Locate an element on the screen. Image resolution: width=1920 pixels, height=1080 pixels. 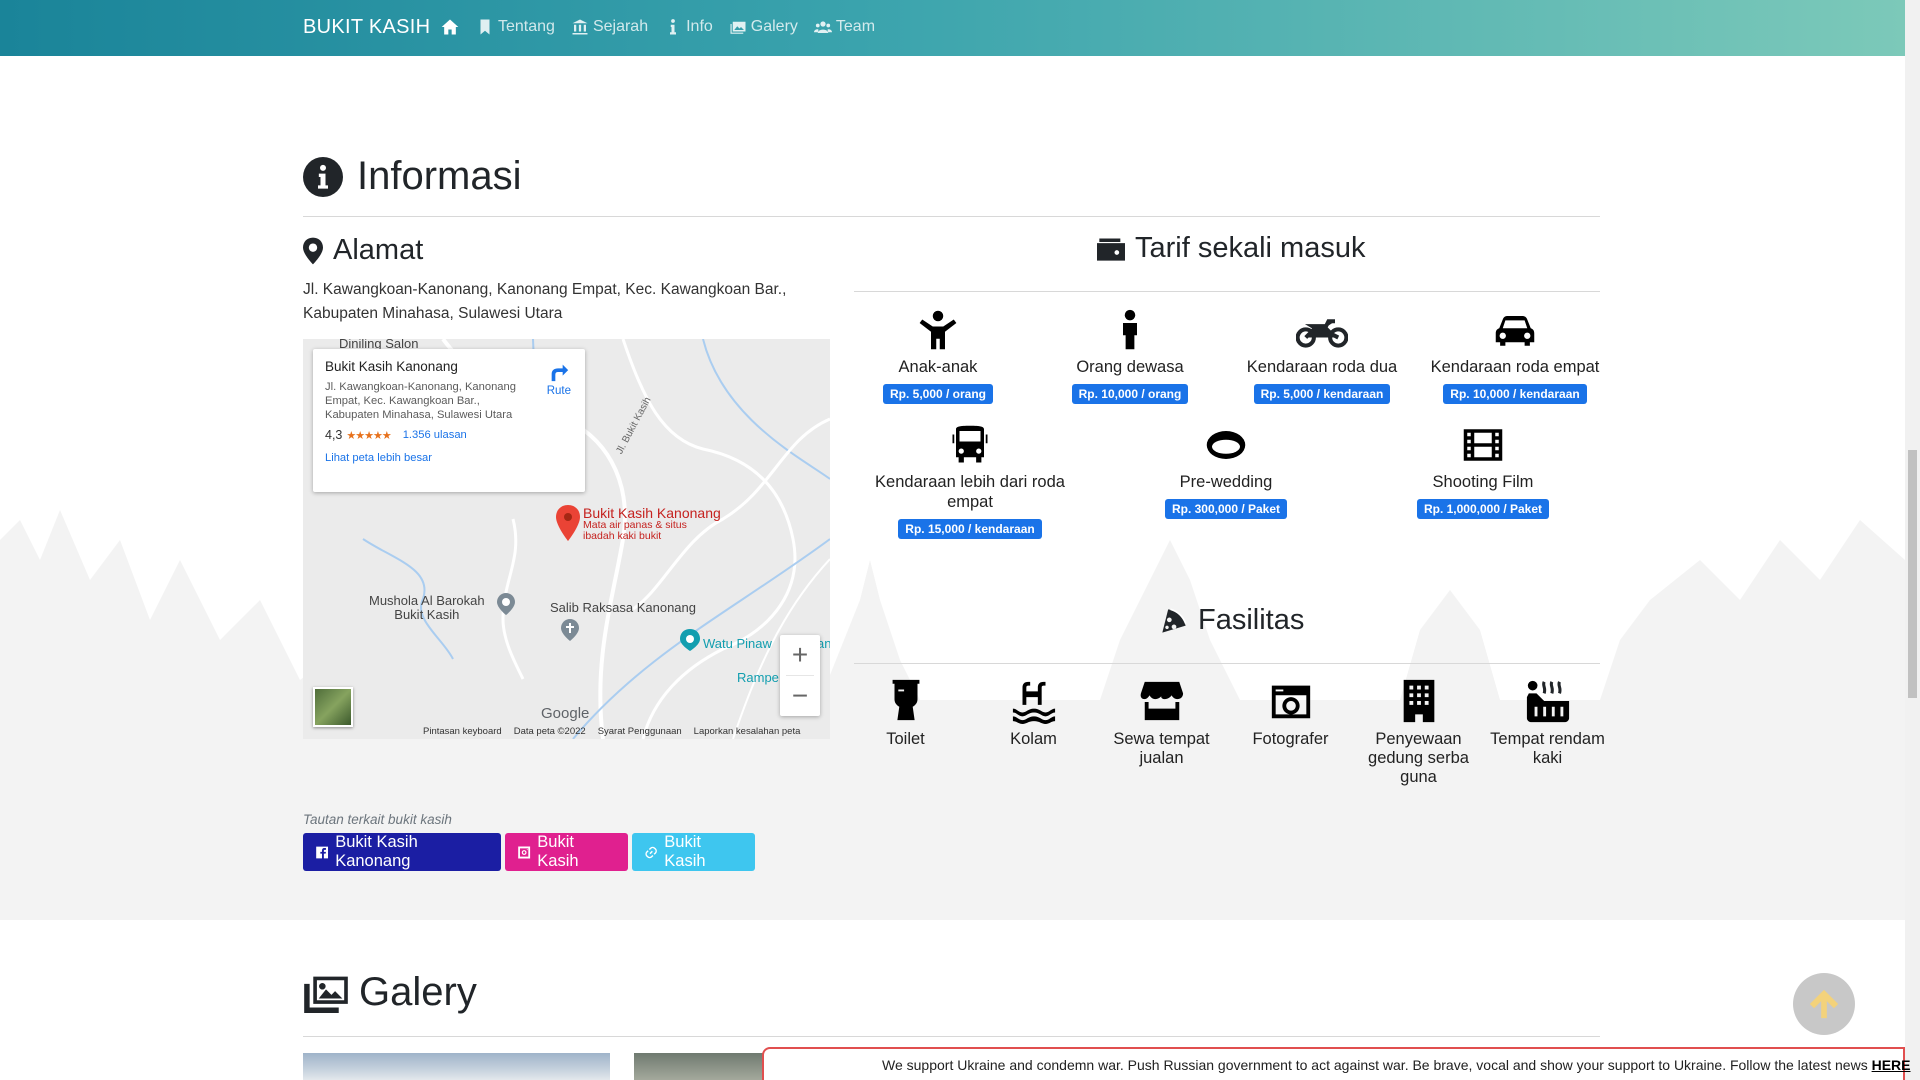
wallet-icon is located at coordinates (1111, 249).